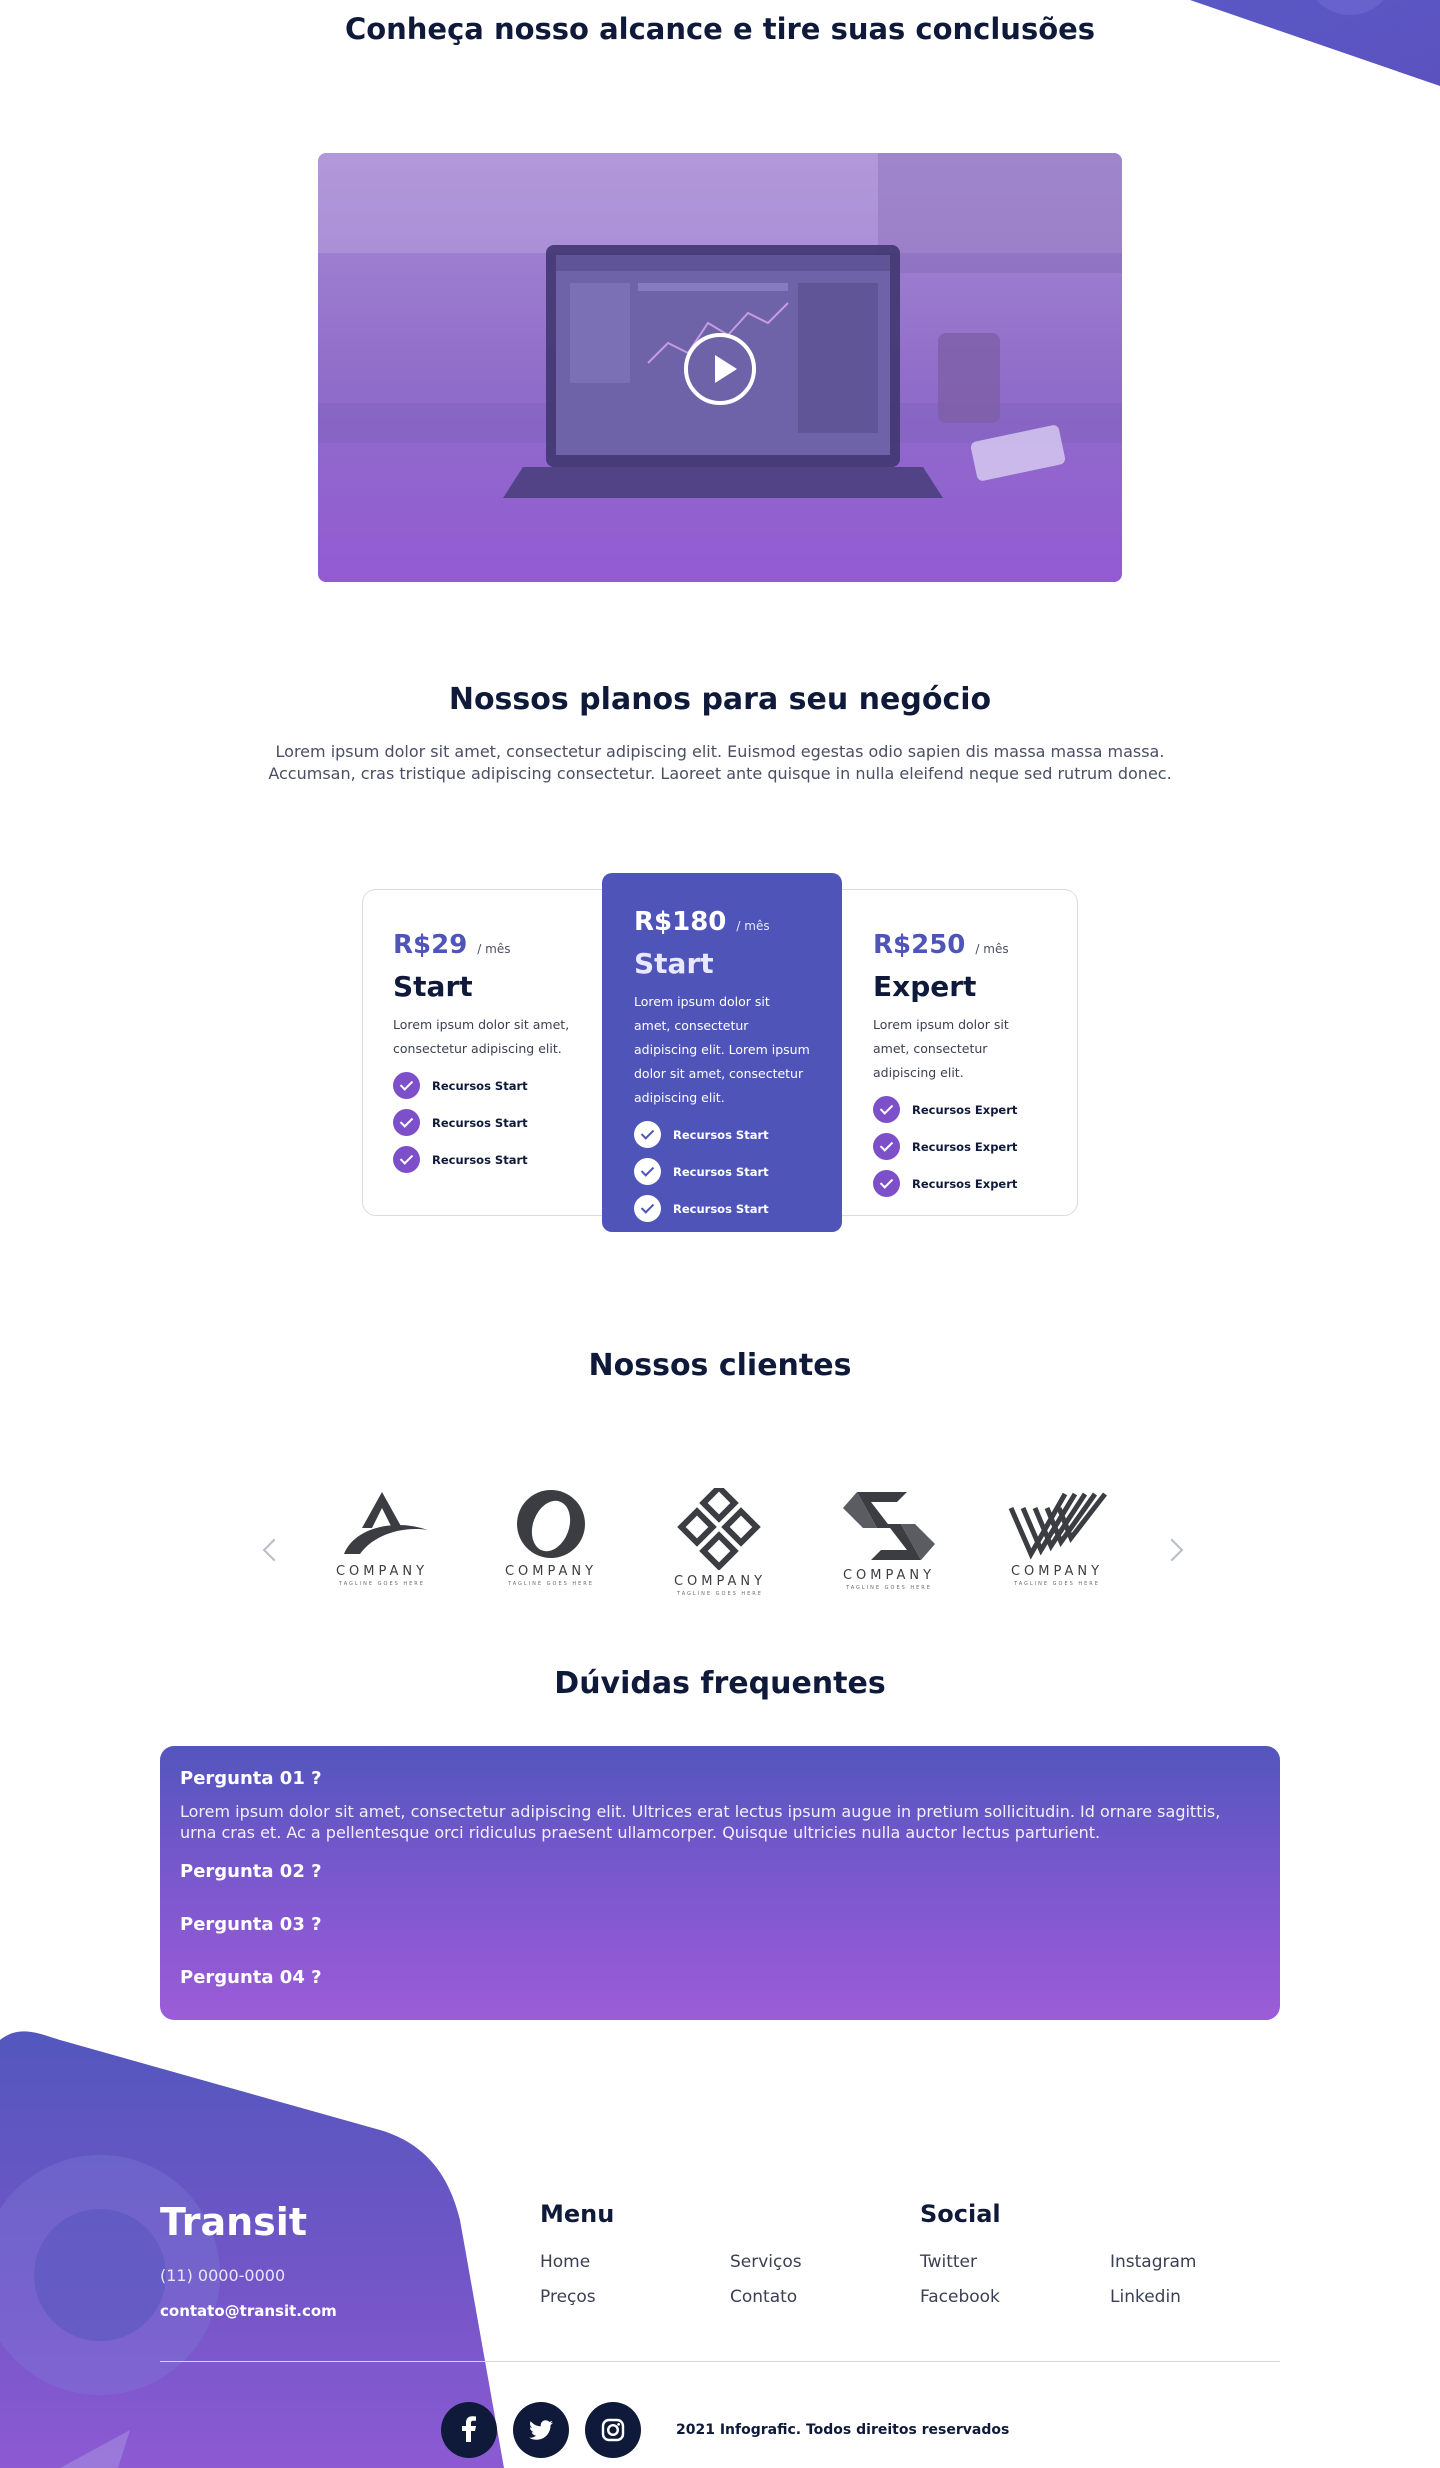 The height and width of the screenshot is (2468, 1440). I want to click on footer-link-contato: Contato, so click(763, 2297).